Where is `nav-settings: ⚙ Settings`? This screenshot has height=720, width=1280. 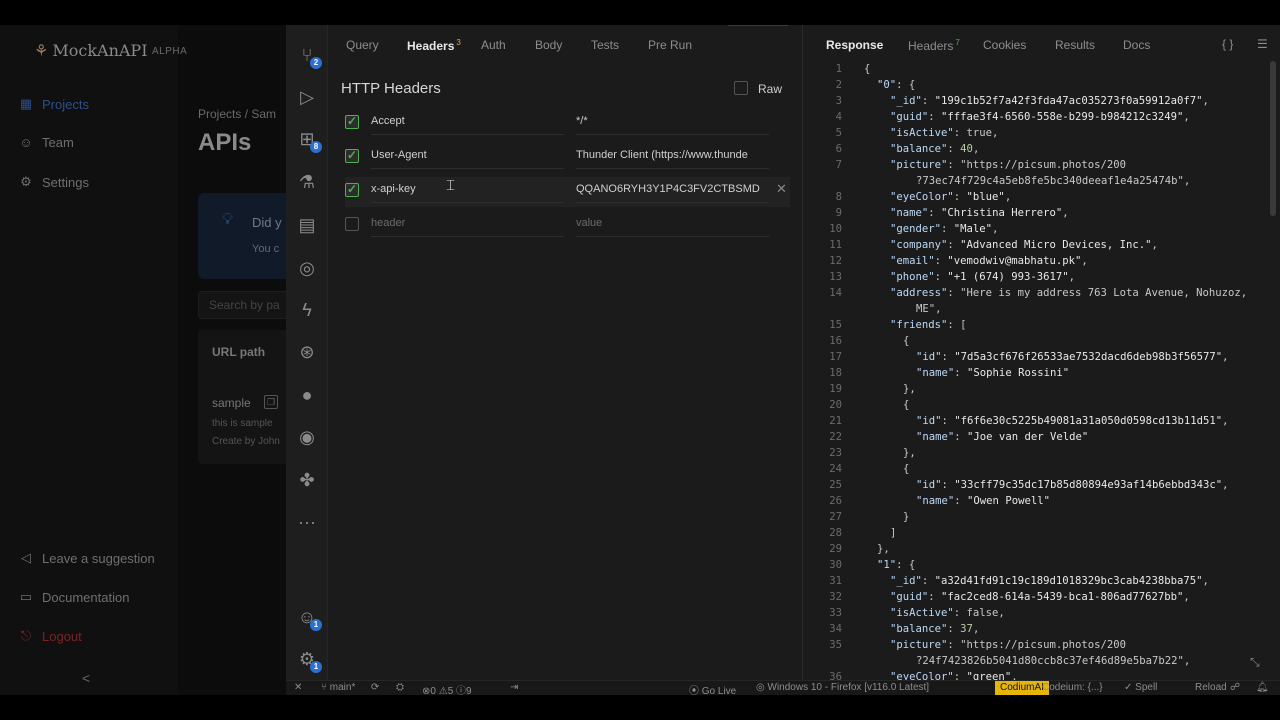 nav-settings: ⚙ Settings is located at coordinates (53, 182).